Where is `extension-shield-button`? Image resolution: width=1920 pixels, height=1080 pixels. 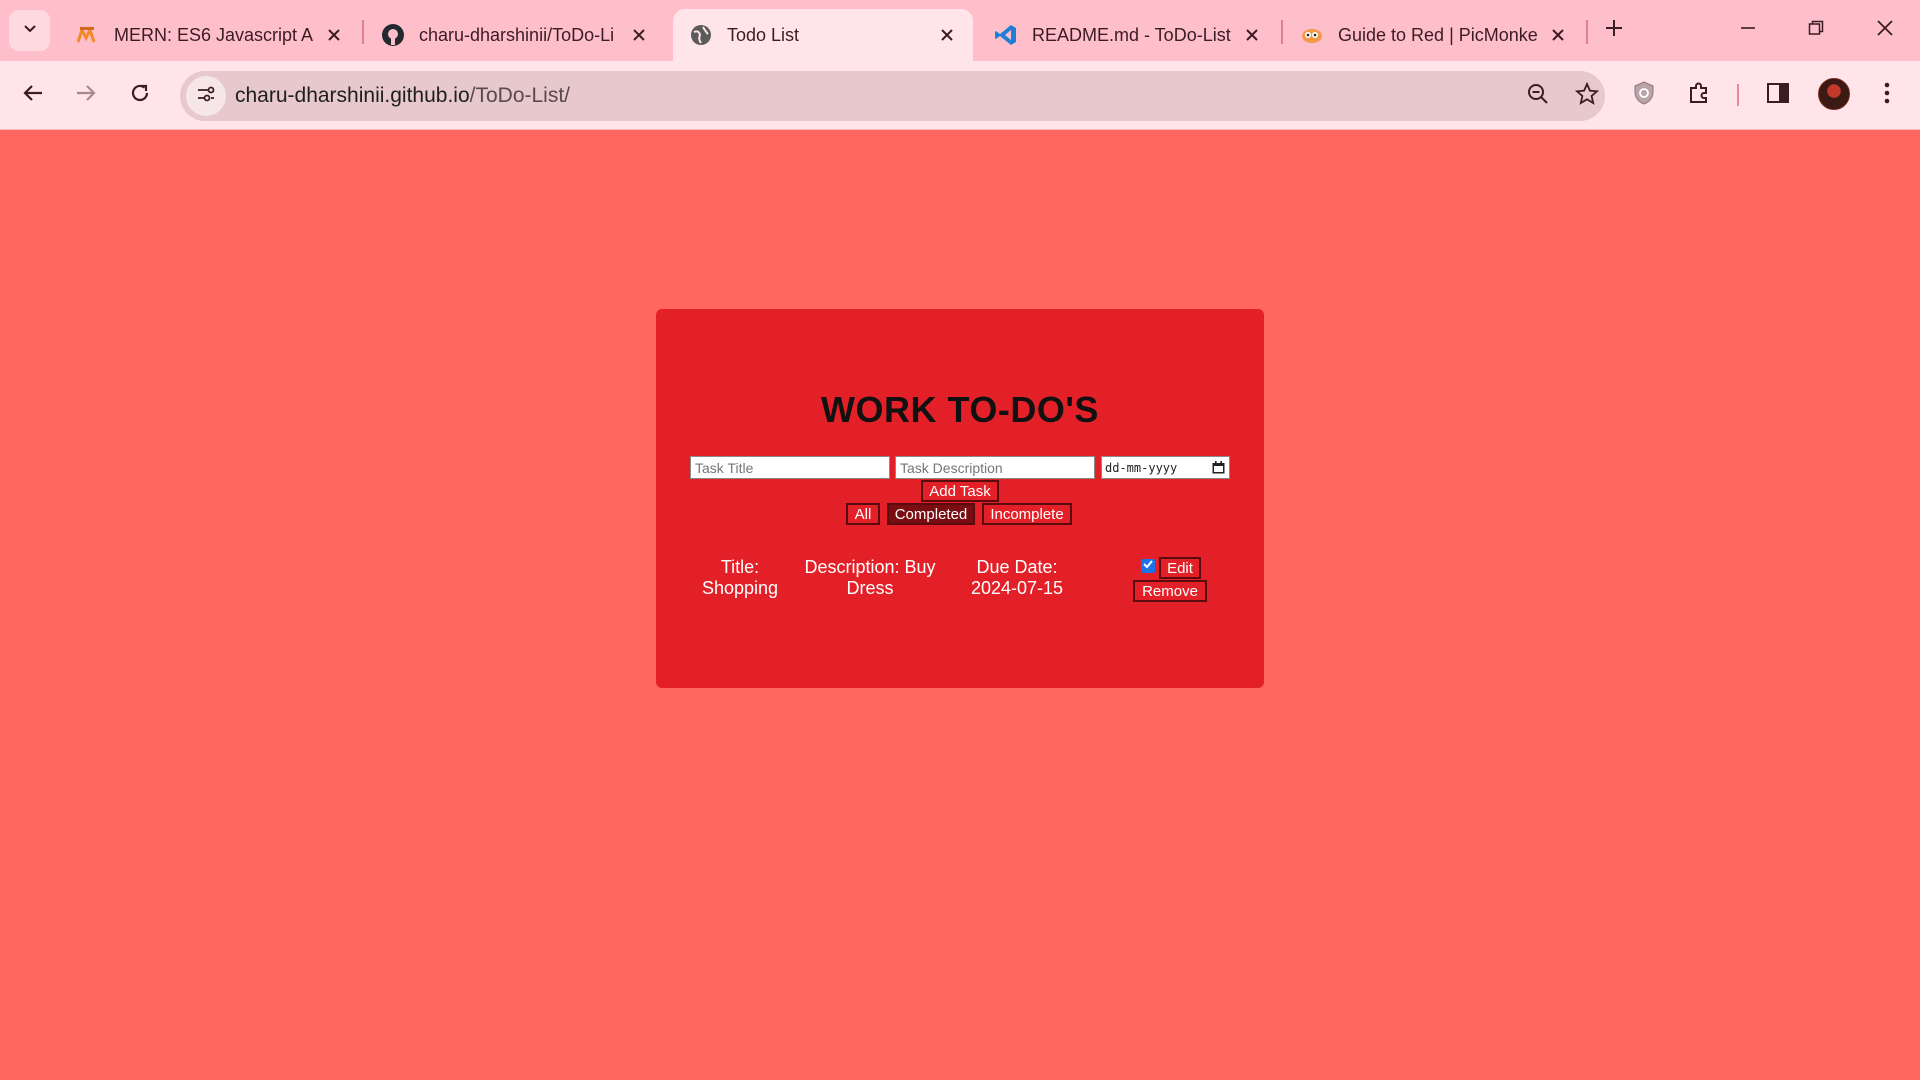
extension-shield-button is located at coordinates (1644, 95).